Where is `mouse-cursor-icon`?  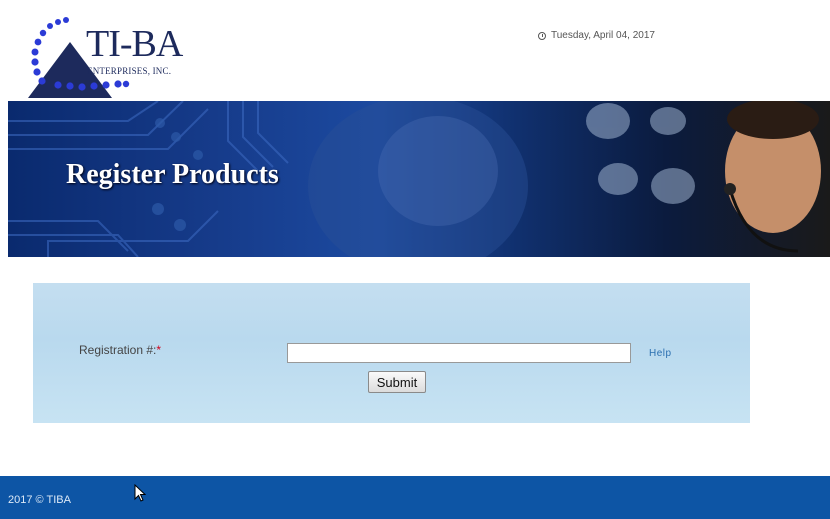
mouse-cursor-icon is located at coordinates (140, 493).